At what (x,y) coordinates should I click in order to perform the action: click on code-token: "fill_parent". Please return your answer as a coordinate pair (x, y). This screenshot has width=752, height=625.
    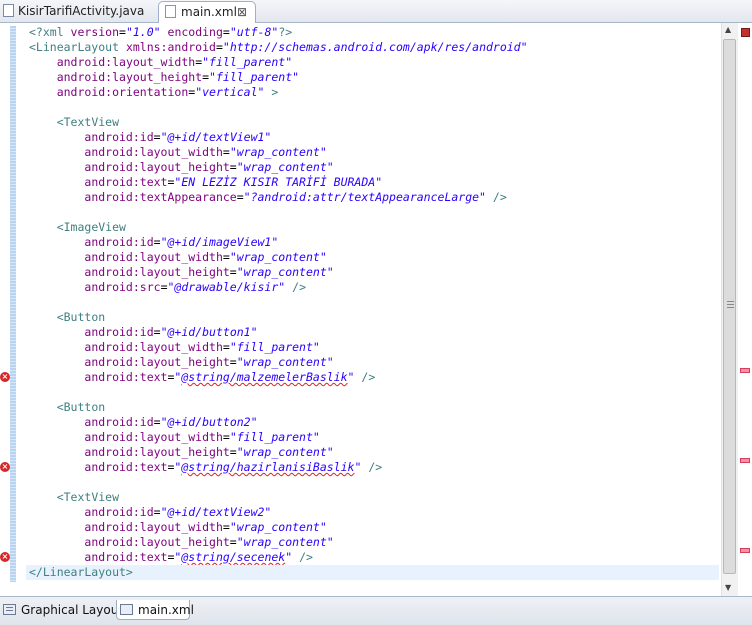
    Looking at the image, I should click on (247, 62).